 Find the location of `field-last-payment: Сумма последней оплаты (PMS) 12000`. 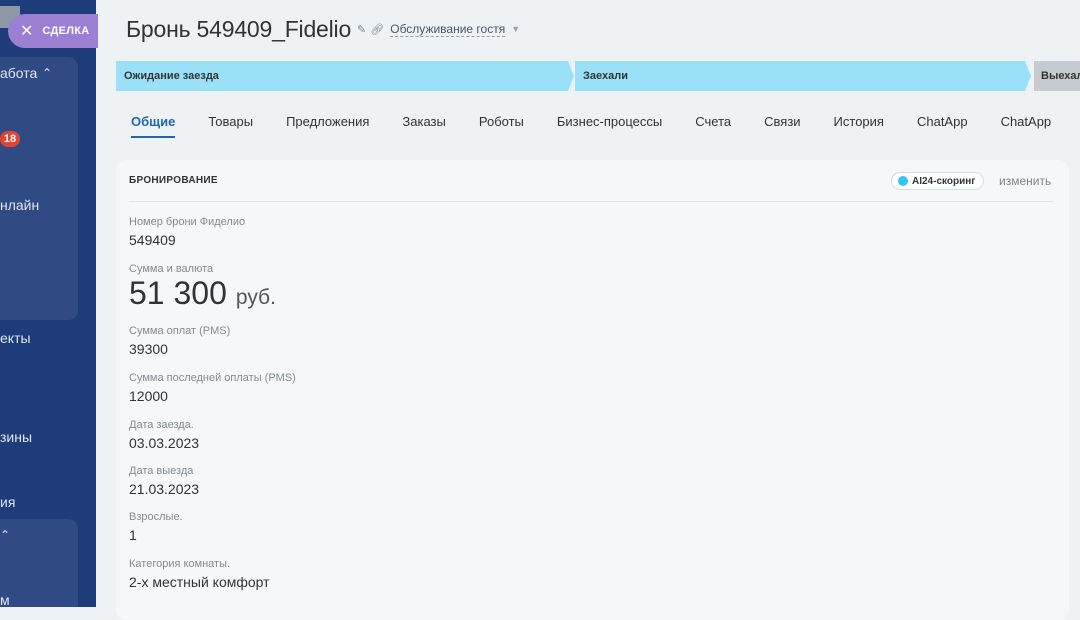

field-last-payment: Сумма последней оплаты (PMS) 12000 is located at coordinates (212, 388).